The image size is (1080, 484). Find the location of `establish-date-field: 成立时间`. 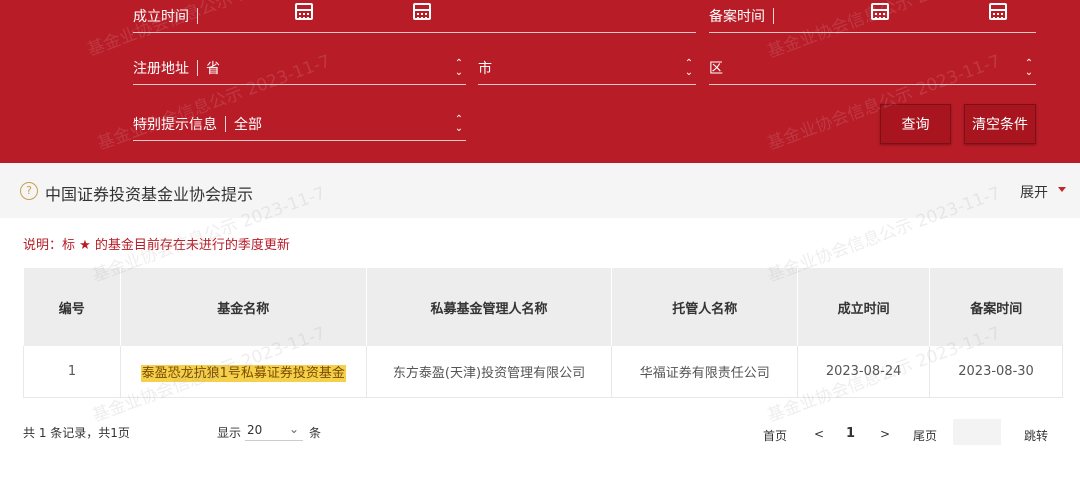

establish-date-field: 成立时间 is located at coordinates (414, 16).